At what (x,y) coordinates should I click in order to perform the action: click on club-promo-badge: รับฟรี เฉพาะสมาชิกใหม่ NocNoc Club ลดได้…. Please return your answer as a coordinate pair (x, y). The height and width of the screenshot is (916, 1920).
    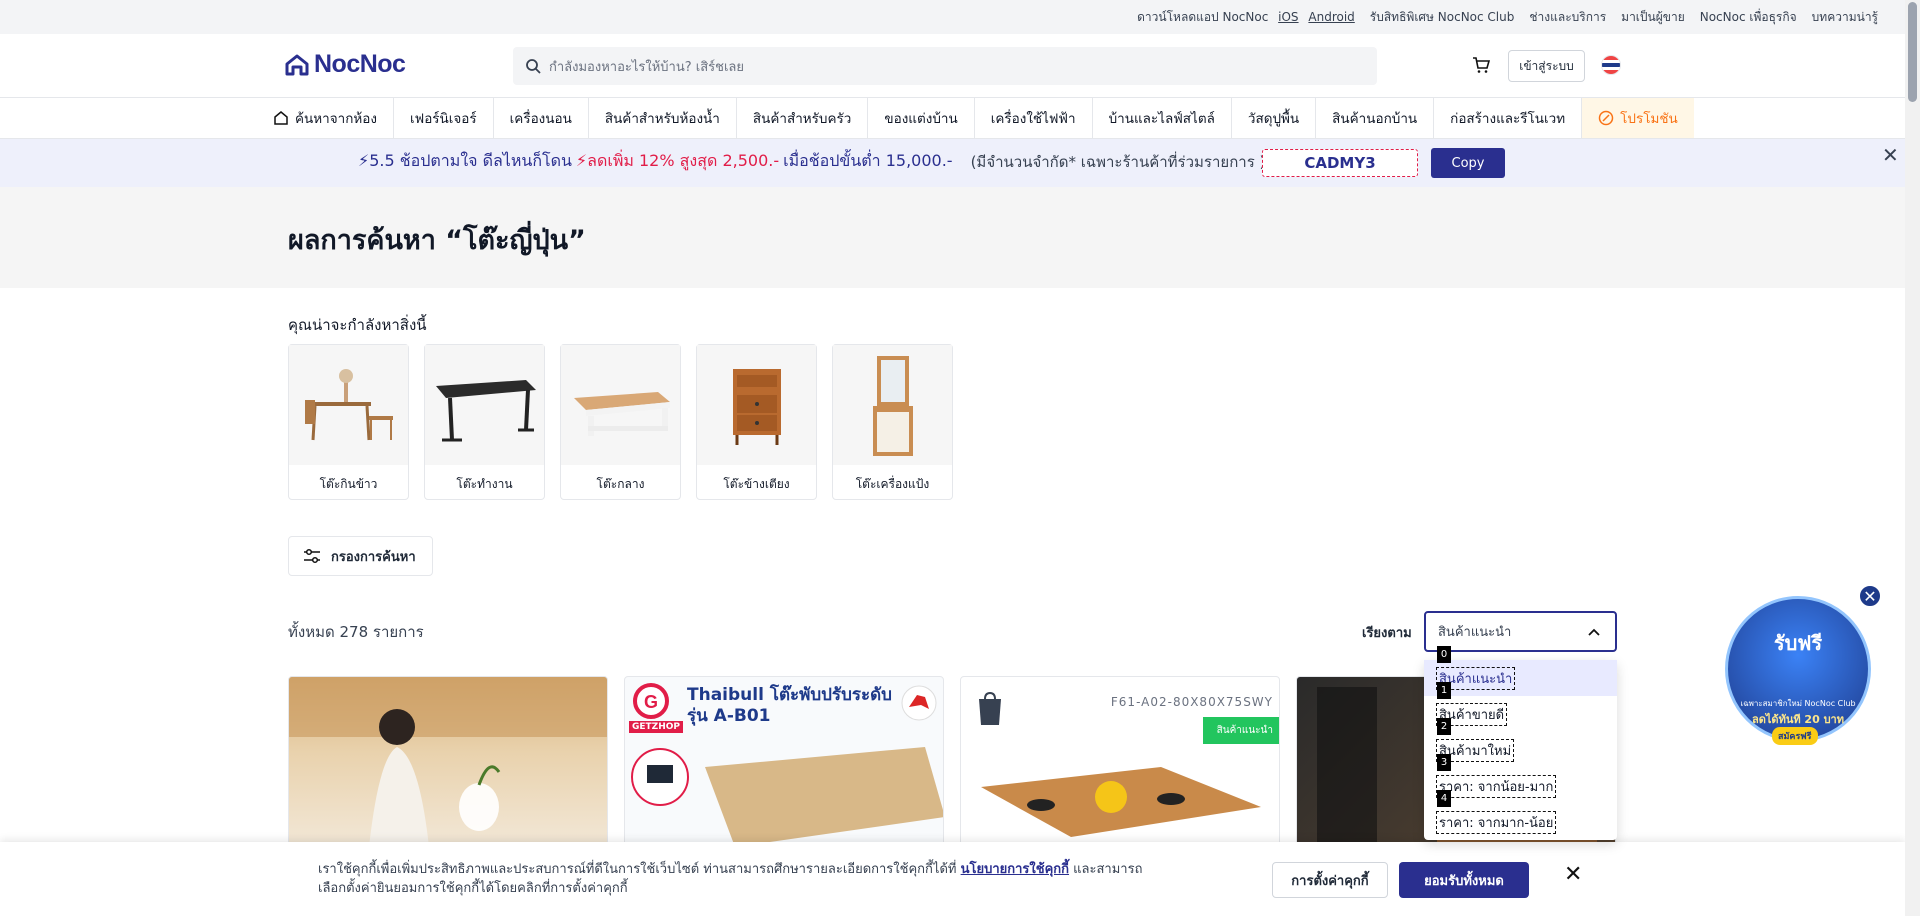
    Looking at the image, I should click on (1798, 670).